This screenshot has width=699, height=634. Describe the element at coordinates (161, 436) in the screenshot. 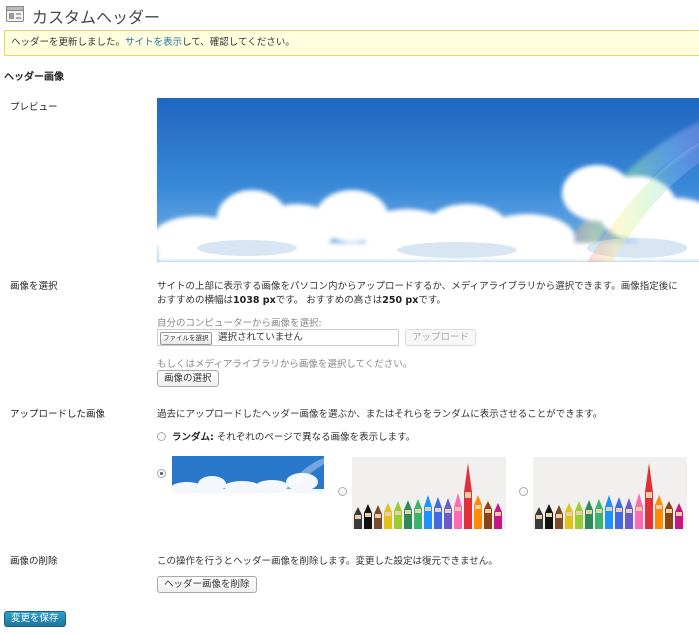

I see `random-radio` at that location.